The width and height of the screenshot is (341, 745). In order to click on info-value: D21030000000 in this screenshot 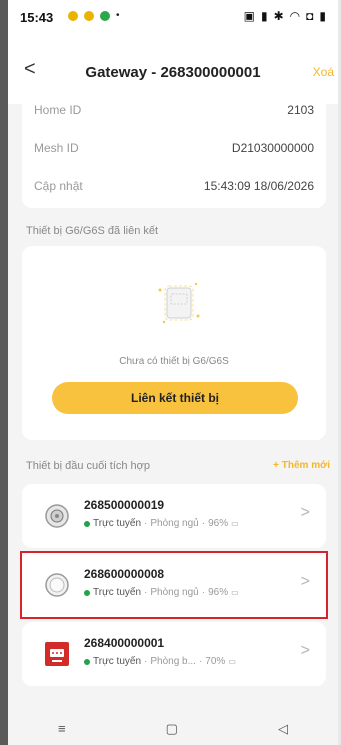, I will do `click(272, 148)`.